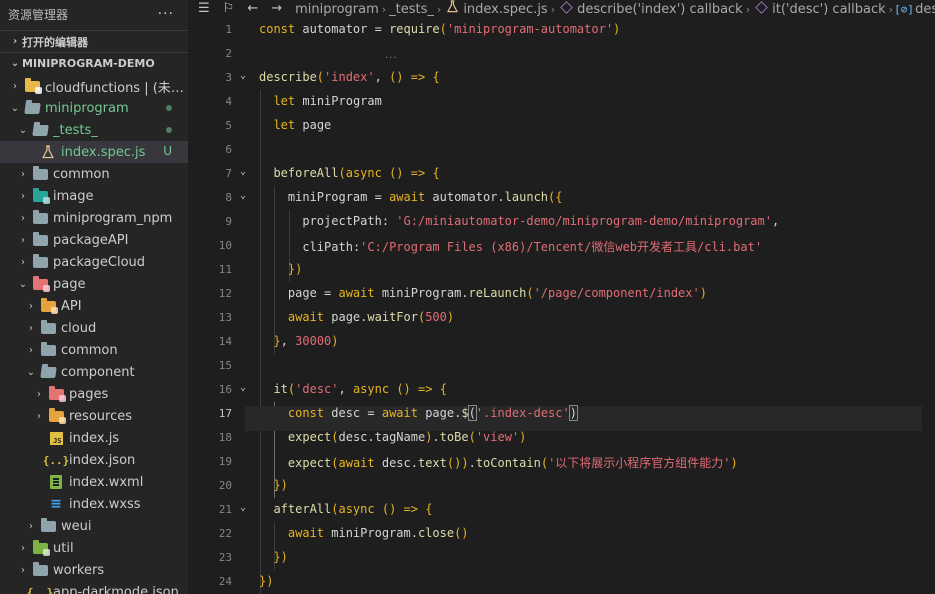 Image resolution: width=935 pixels, height=594 pixels. Describe the element at coordinates (89, 350) in the screenshot. I see `tree-item-label: common` at that location.